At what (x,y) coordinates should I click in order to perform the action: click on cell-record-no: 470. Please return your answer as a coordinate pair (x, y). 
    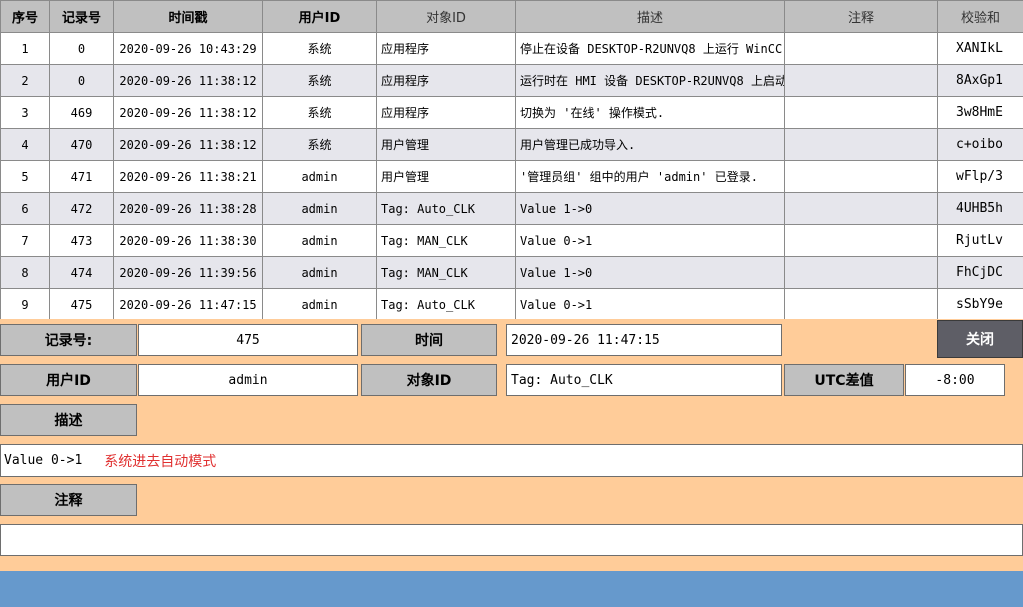
    Looking at the image, I should click on (81, 144).